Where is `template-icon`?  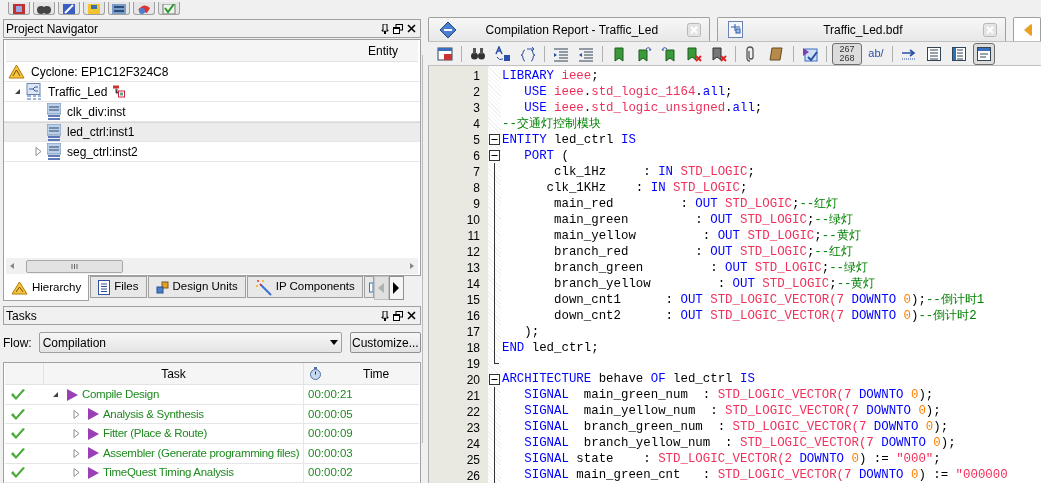
template-icon is located at coordinates (810, 53).